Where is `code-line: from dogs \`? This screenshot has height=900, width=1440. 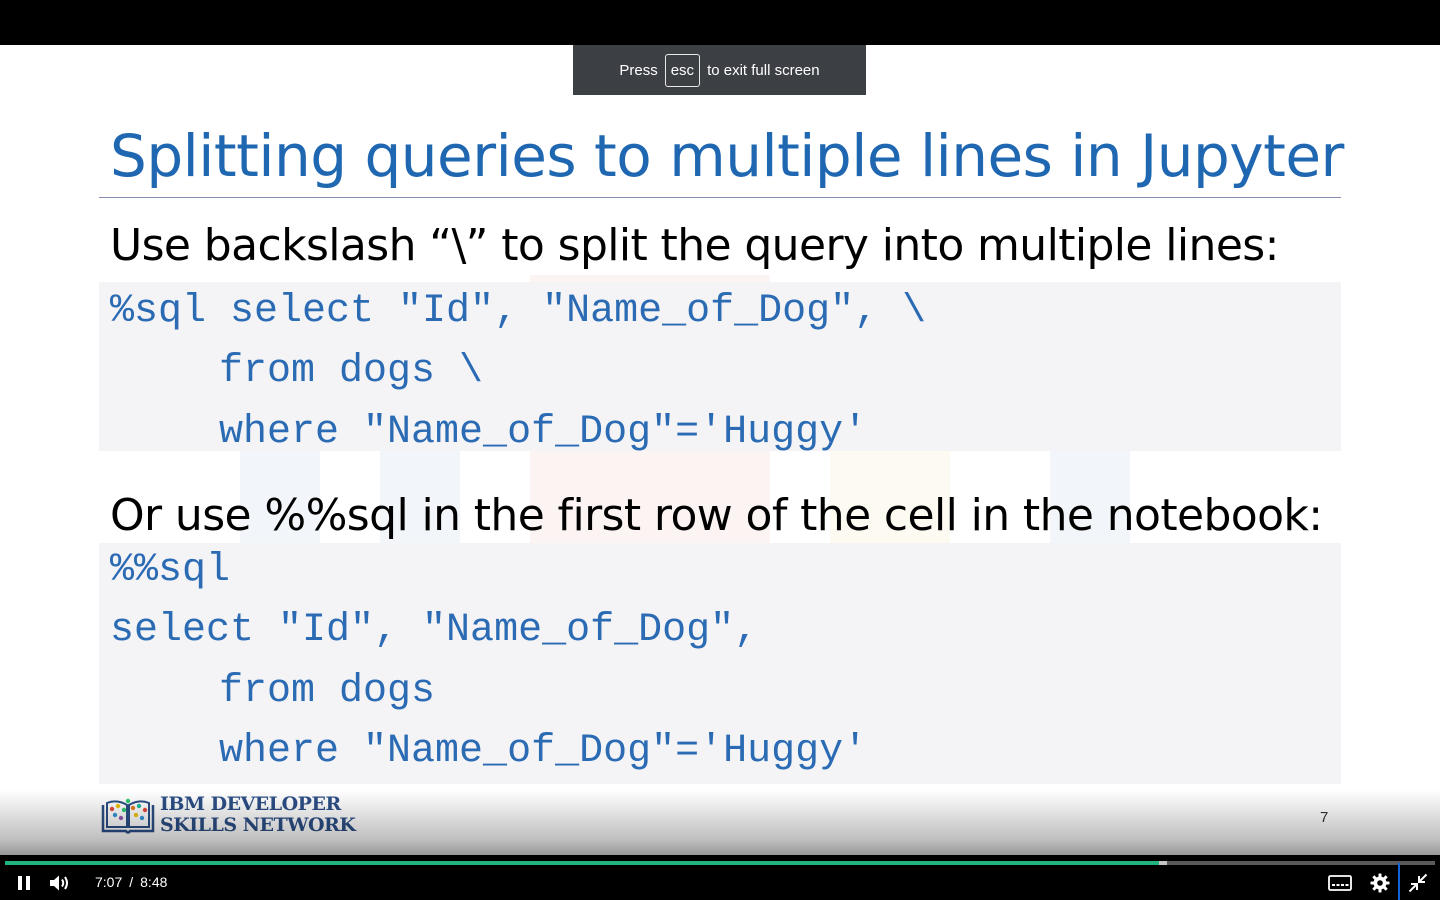 code-line: from dogs \ is located at coordinates (303, 371).